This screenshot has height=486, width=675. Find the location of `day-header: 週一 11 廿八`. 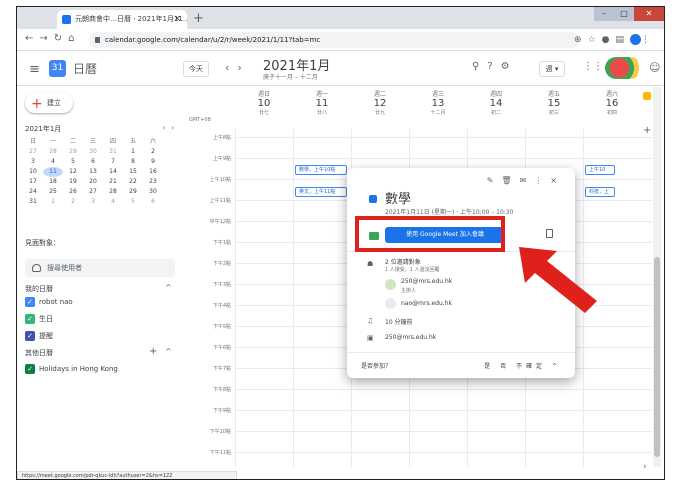

day-header: 週一 11 廿八 is located at coordinates (322, 108).